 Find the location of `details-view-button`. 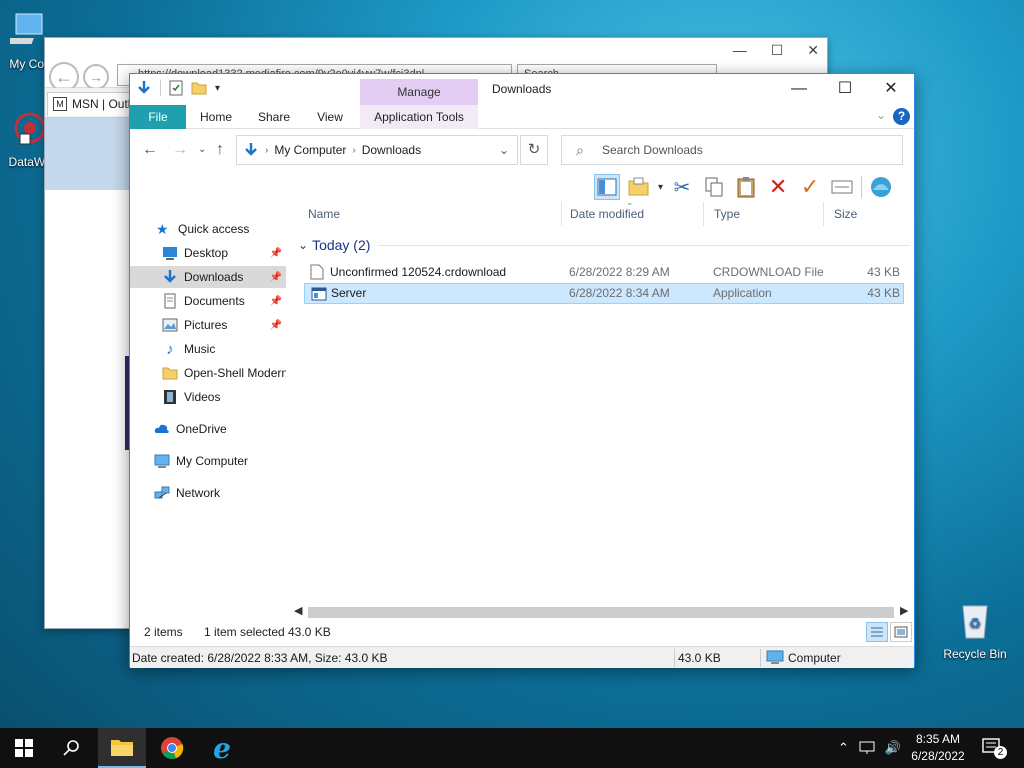

details-view-button is located at coordinates (877, 632).